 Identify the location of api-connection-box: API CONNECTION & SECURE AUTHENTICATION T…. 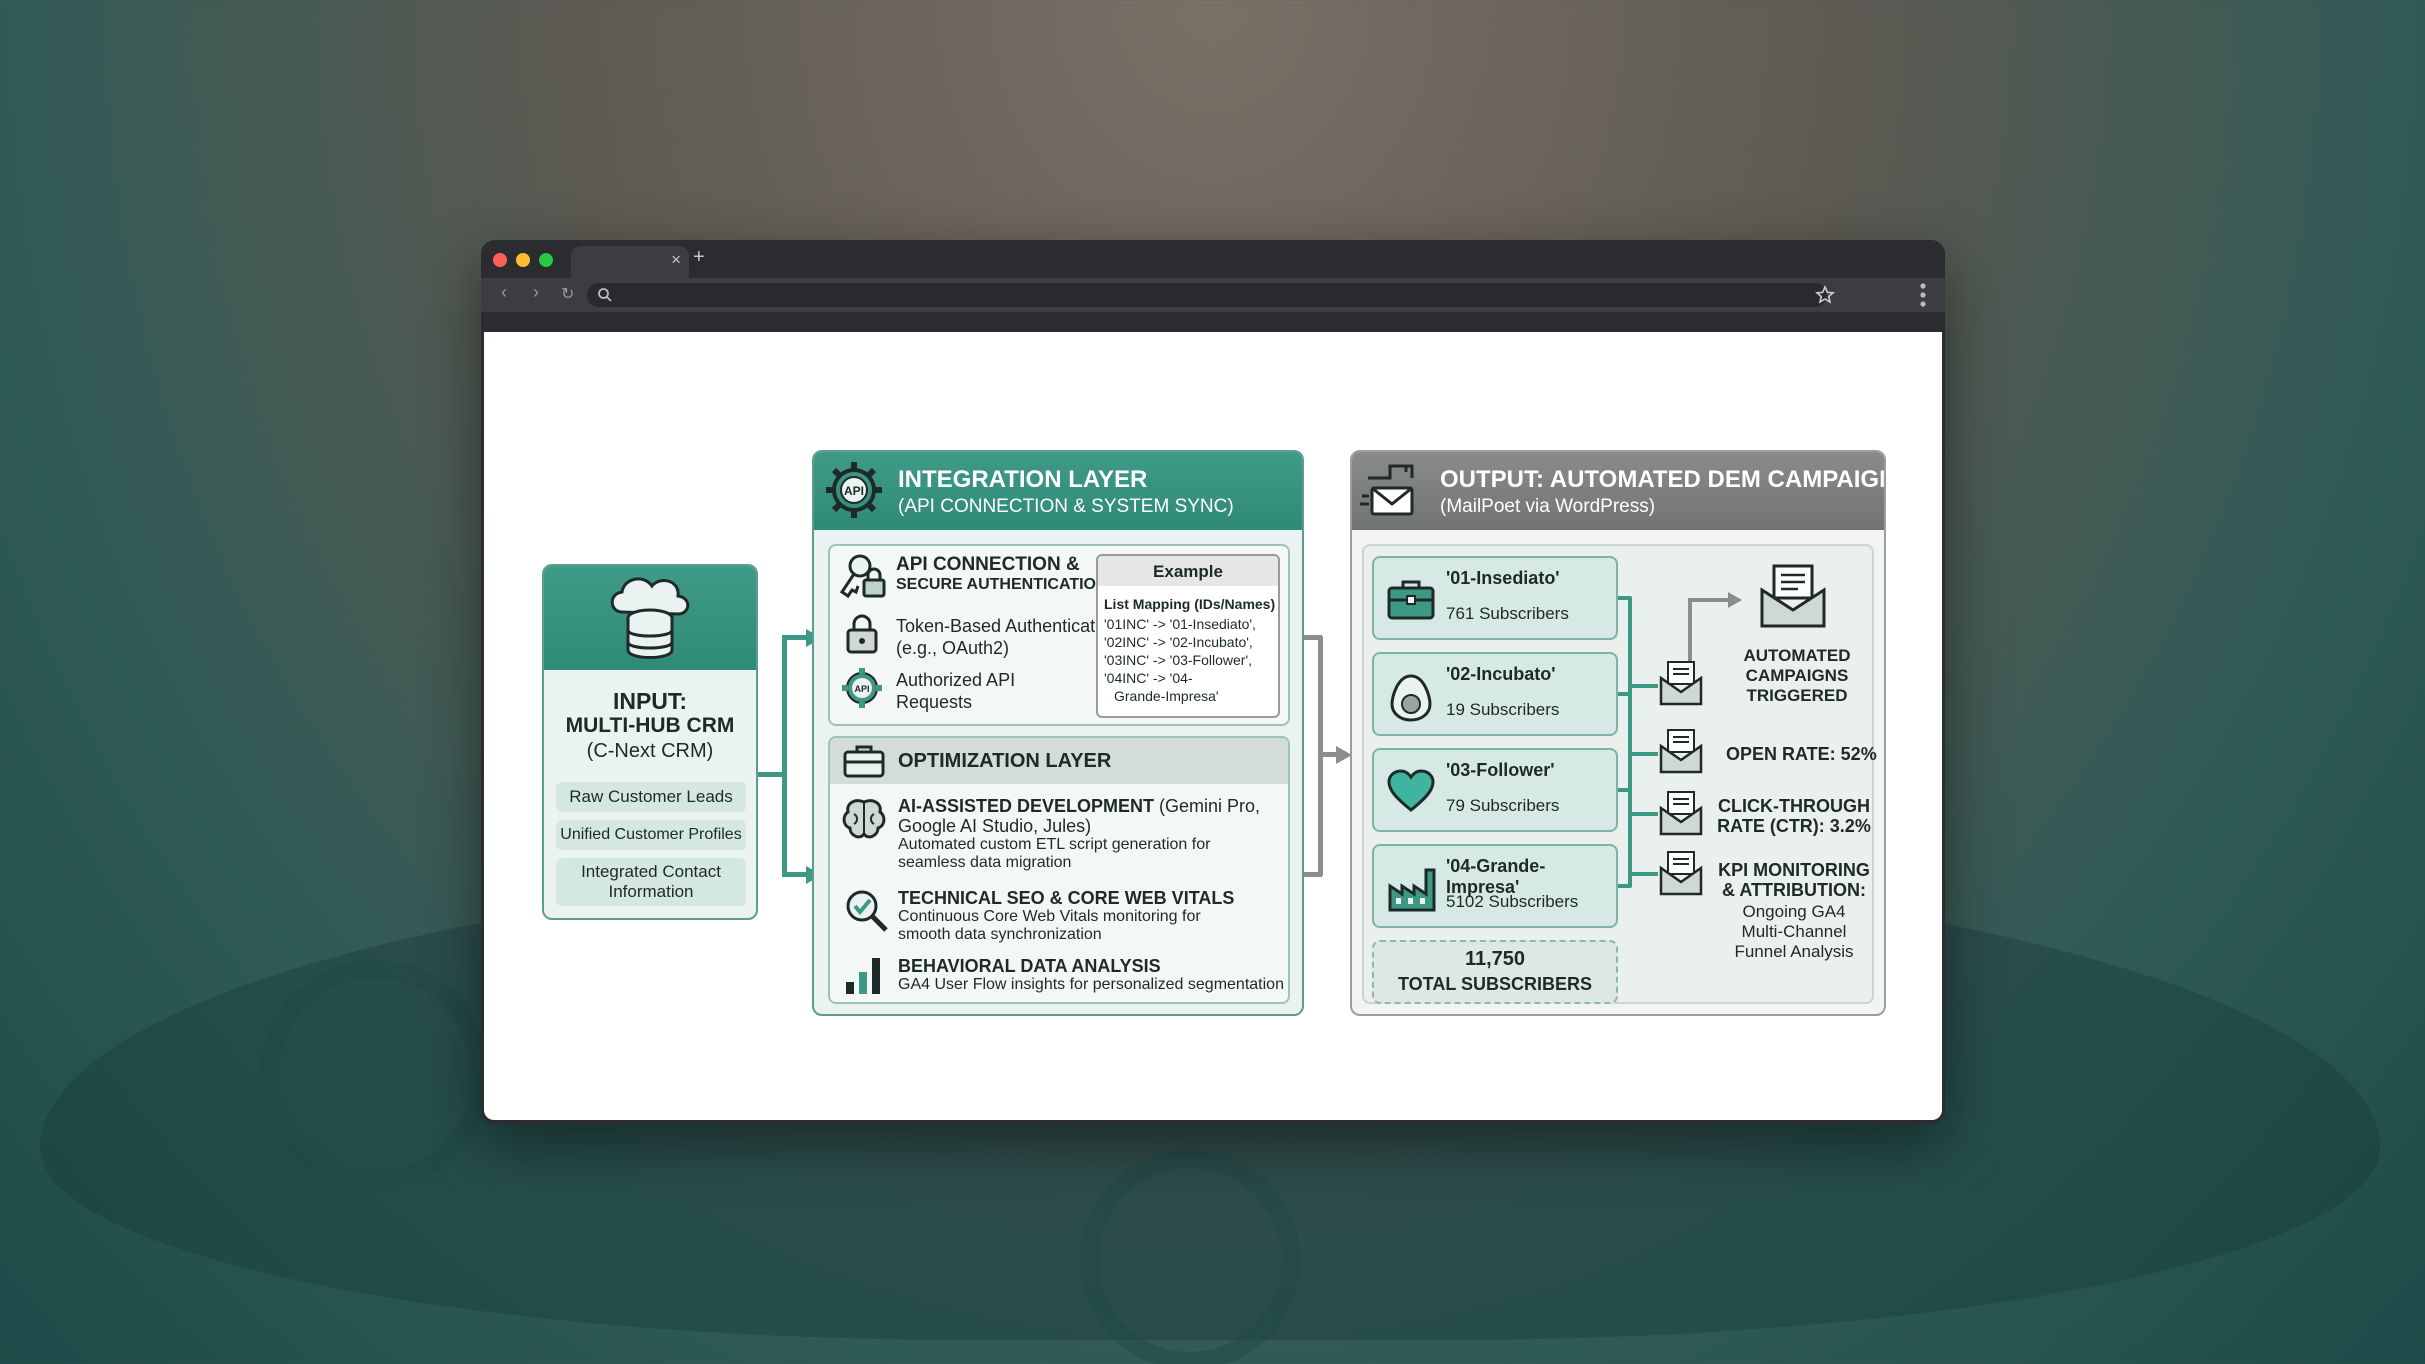
(1059, 635).